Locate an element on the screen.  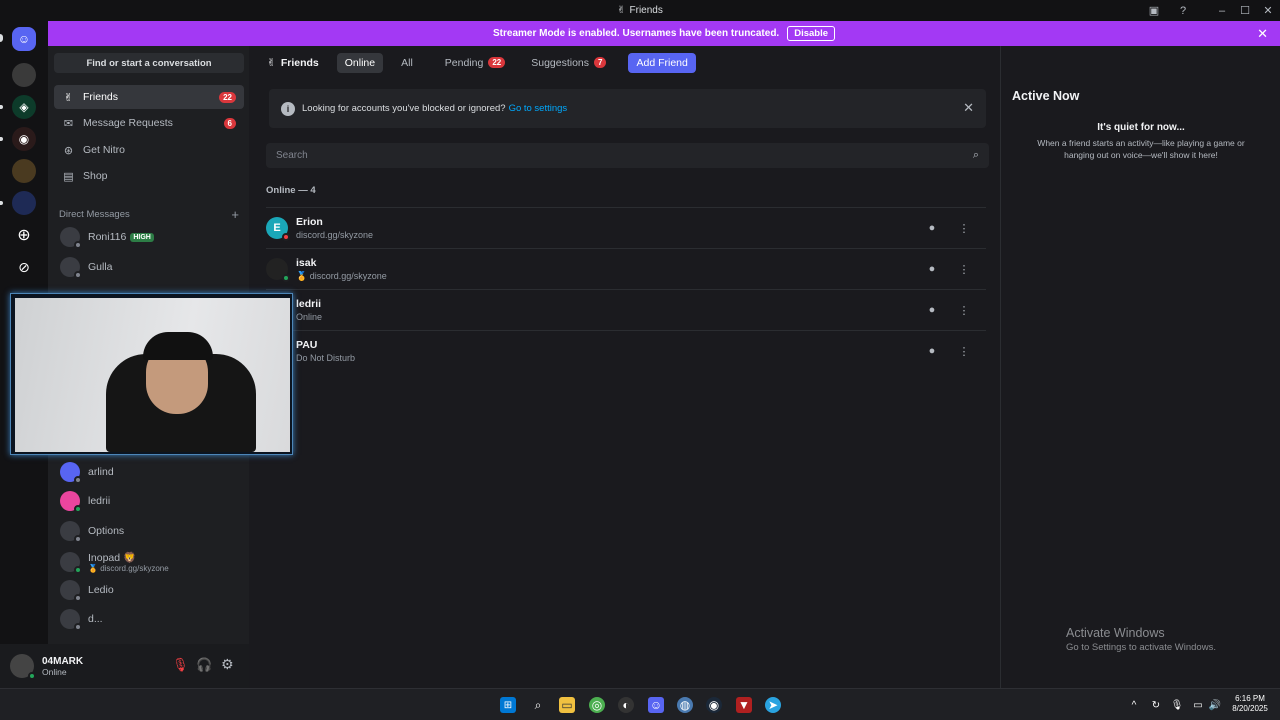
app-icon-2: ◍ is located at coordinates (685, 705).